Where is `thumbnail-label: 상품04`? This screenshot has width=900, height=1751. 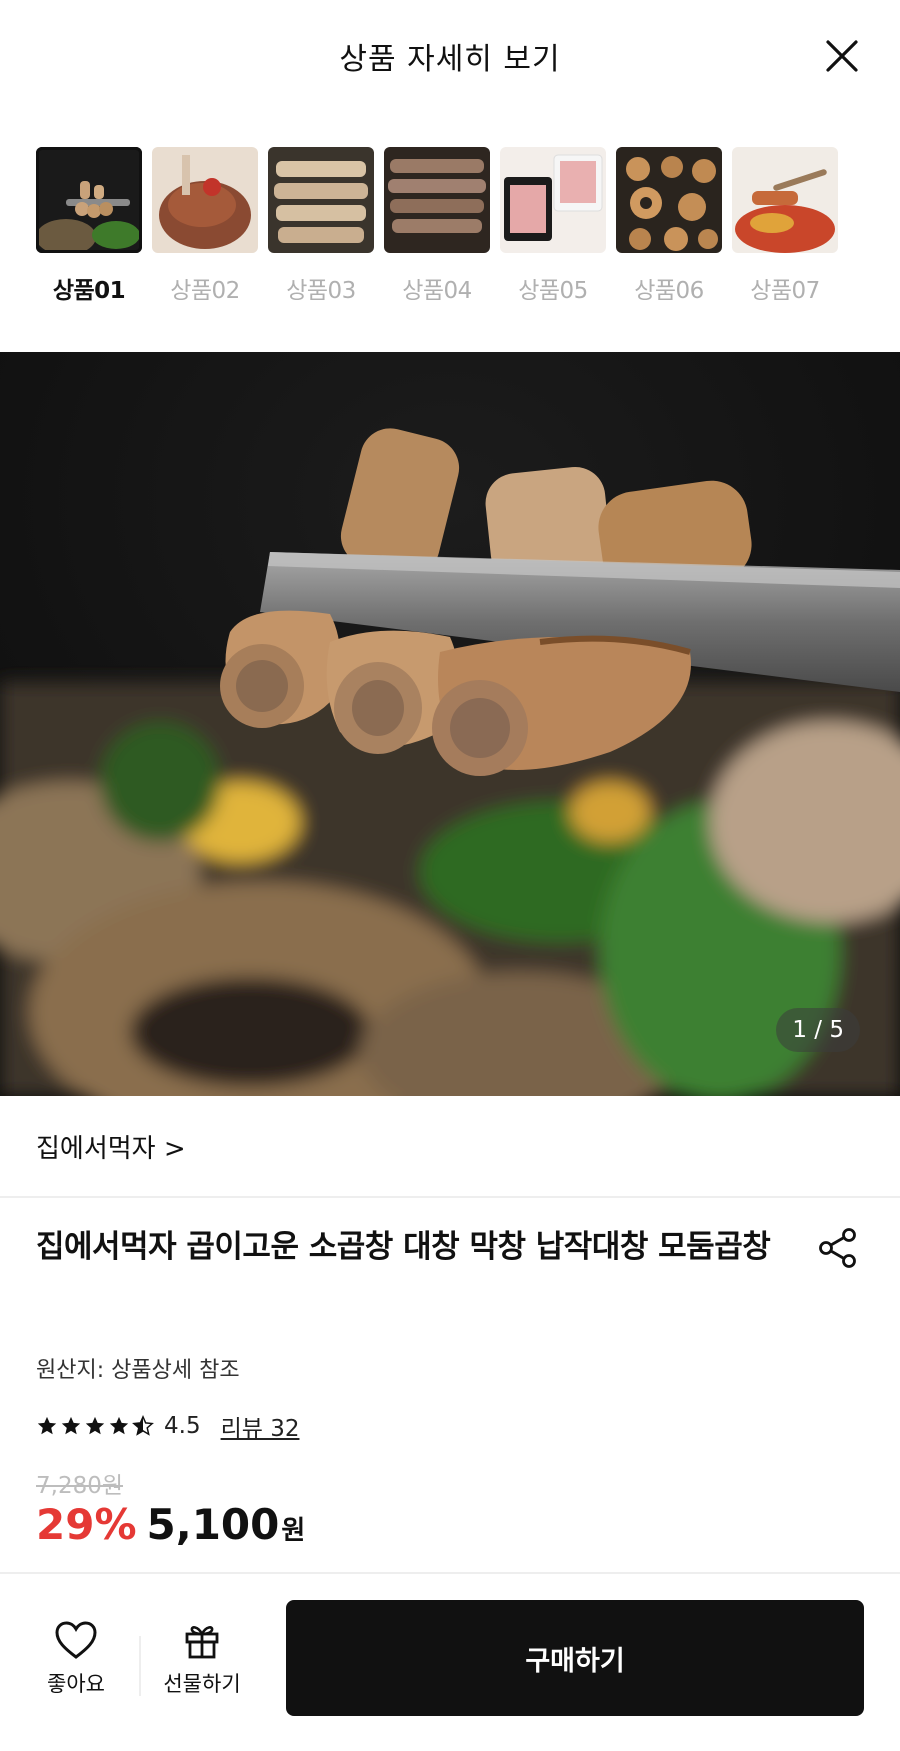
thumbnail-label: 상품04 is located at coordinates (437, 291).